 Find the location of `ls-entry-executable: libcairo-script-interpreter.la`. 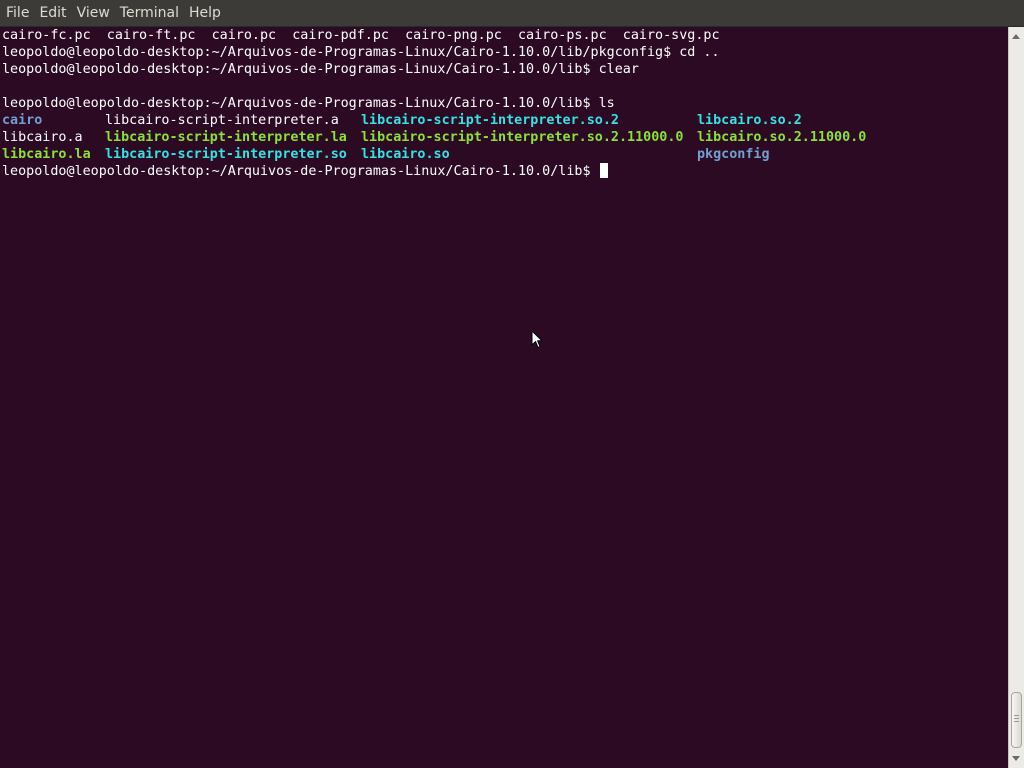

ls-entry-executable: libcairo-script-interpreter.la is located at coordinates (226, 137).